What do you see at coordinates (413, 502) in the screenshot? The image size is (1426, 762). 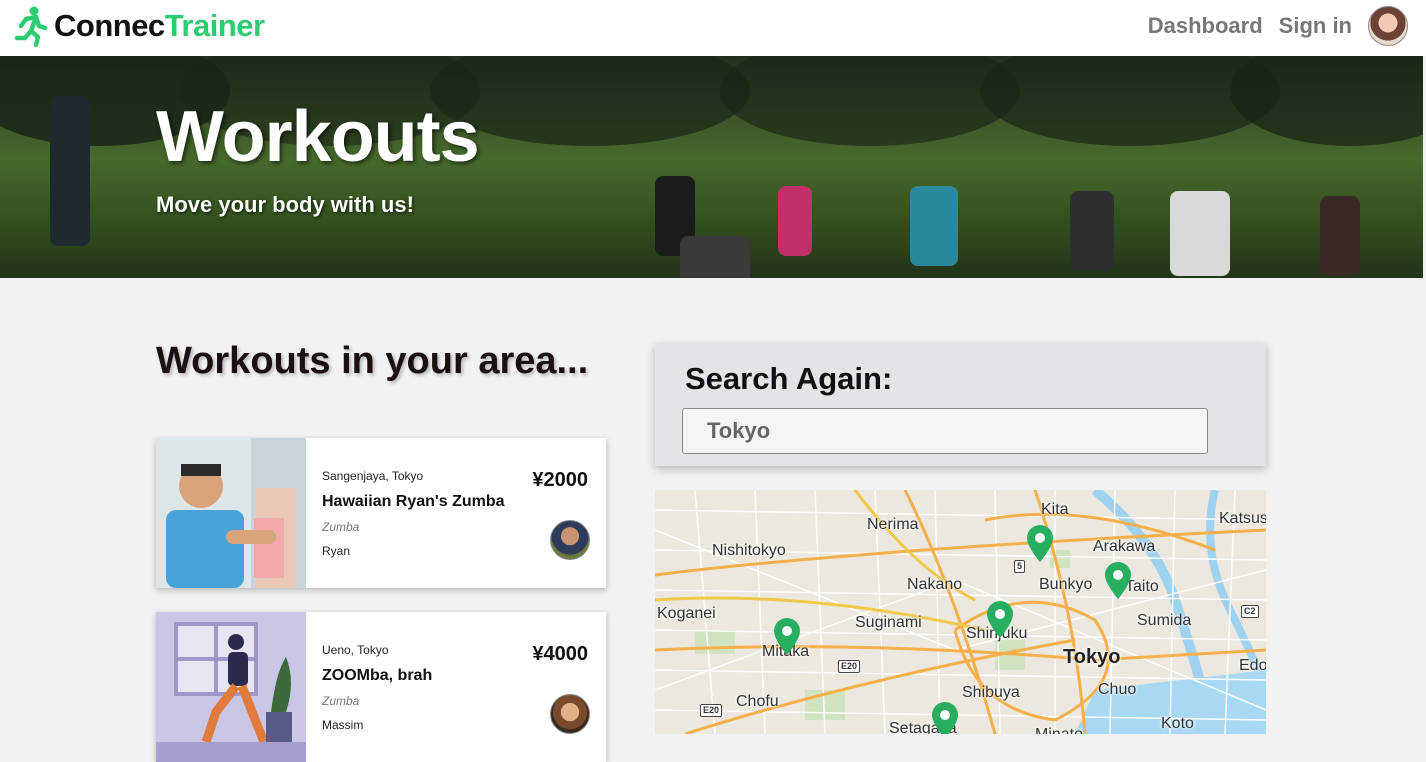 I see `workout-name: Hawaiian Ryan's Zumba` at bounding box center [413, 502].